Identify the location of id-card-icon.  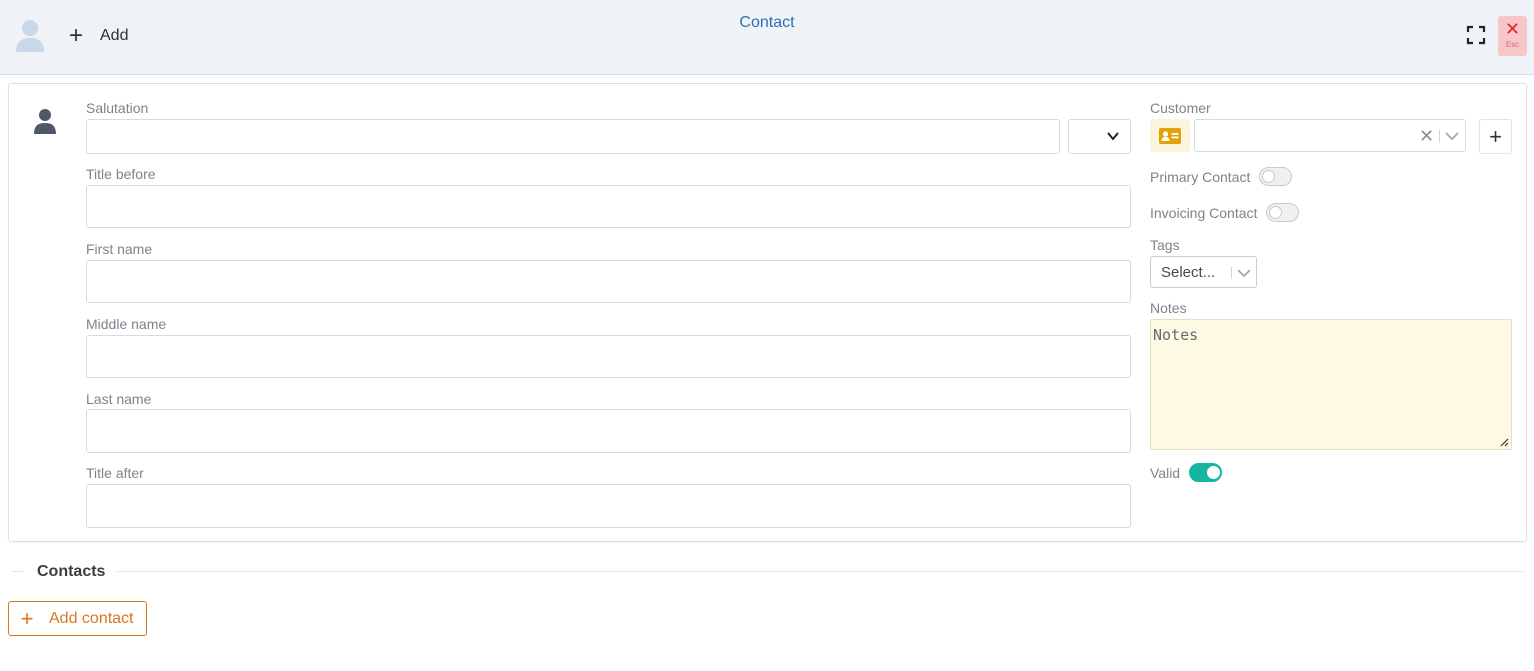
(1170, 135).